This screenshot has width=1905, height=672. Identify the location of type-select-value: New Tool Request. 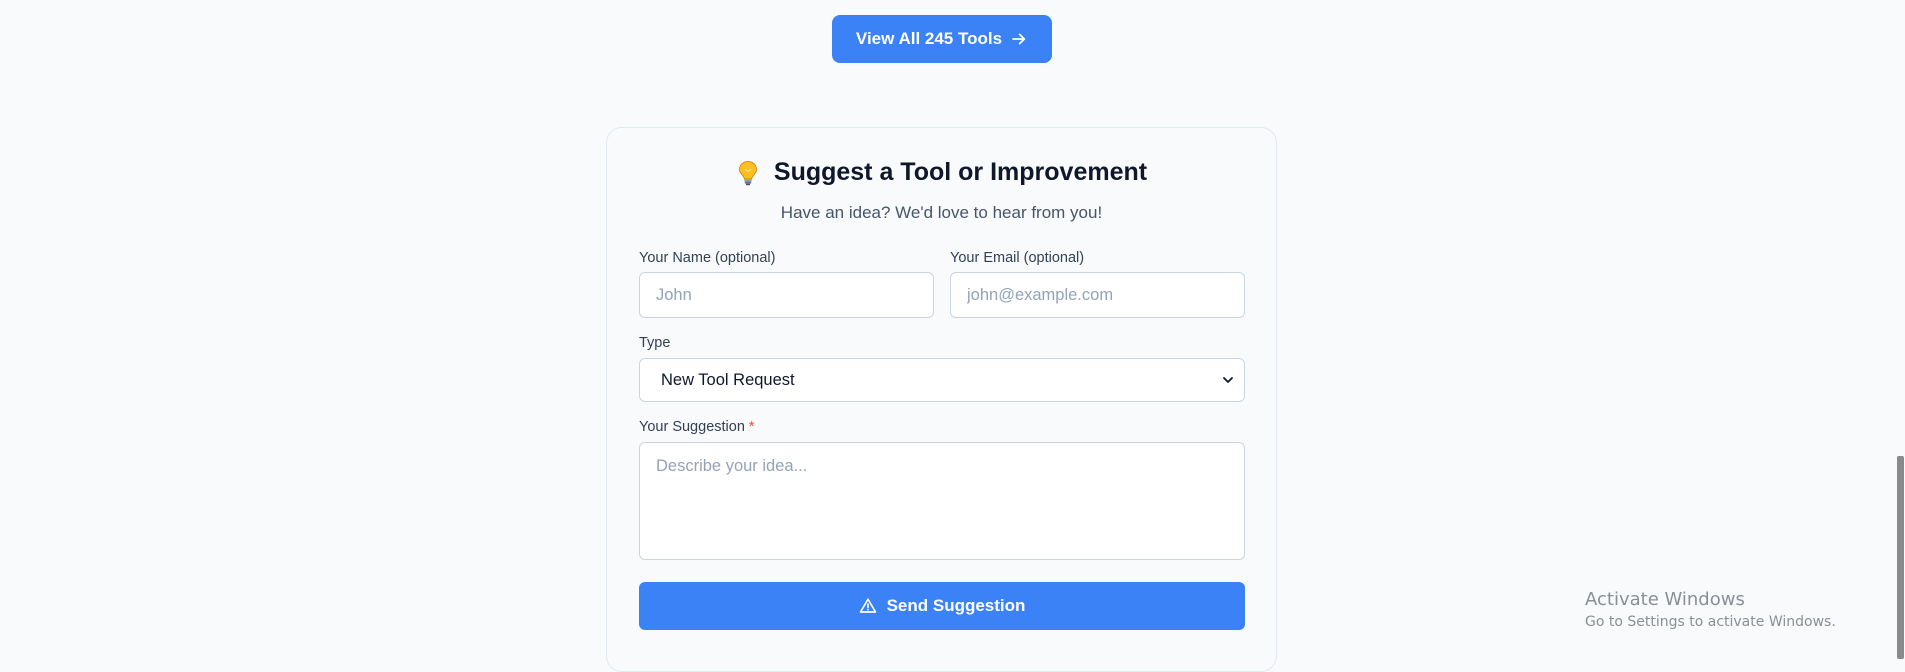
(728, 379).